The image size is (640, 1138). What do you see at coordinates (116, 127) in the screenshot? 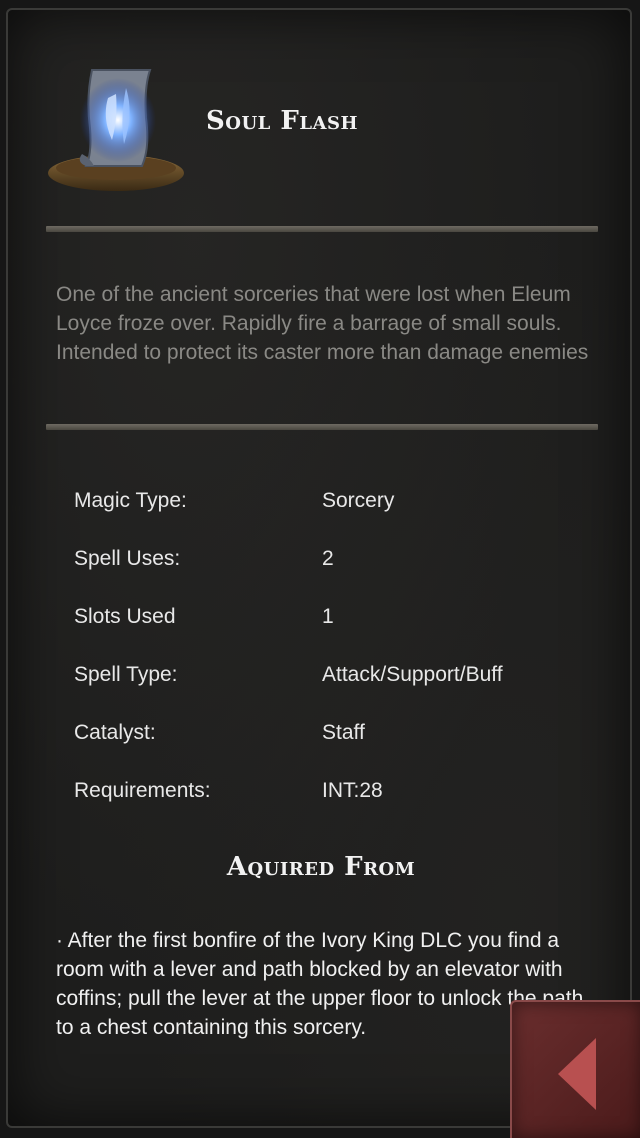
I see `soul-flash-scroll-icon` at bounding box center [116, 127].